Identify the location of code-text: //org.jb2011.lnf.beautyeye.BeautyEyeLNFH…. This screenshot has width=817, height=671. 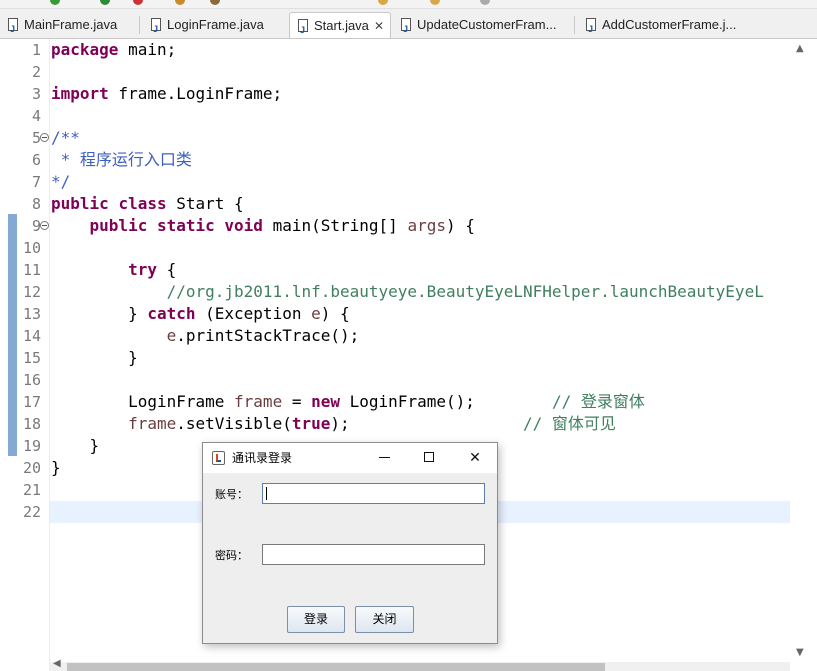
(465, 291).